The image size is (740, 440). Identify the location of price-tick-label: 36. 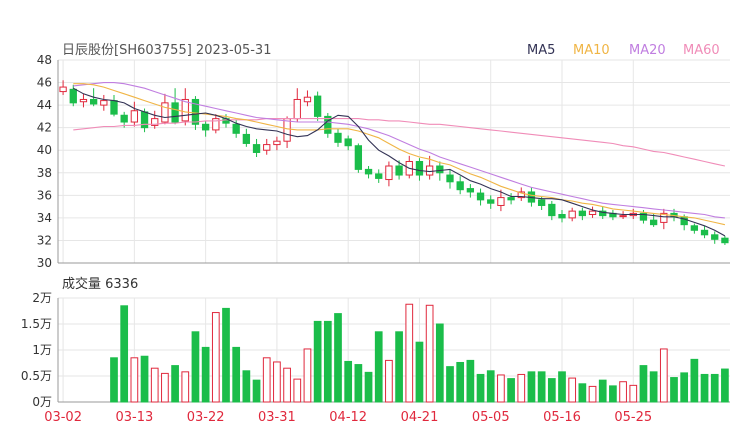
(44, 195).